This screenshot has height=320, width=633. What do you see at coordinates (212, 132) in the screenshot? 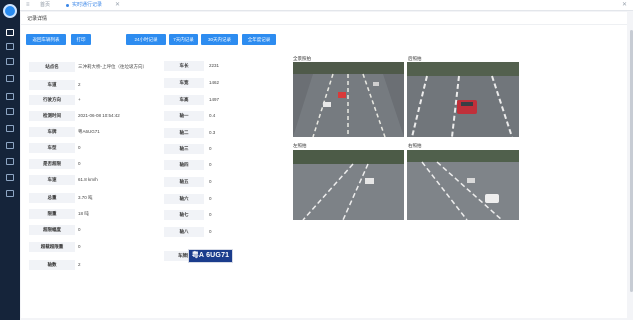
I see `detail-value: 0.3` at bounding box center [212, 132].